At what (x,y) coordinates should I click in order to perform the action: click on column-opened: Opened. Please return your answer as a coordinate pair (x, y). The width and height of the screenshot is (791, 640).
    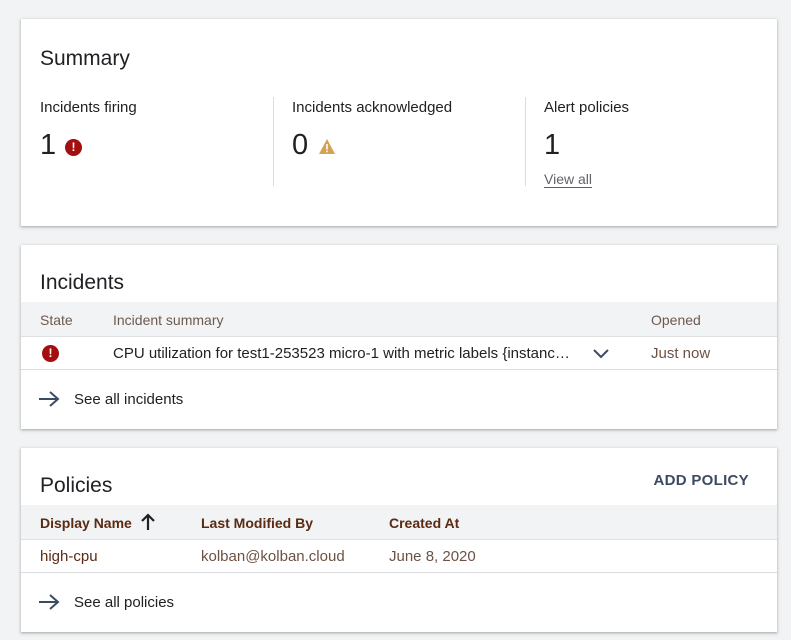
    Looking at the image, I should click on (676, 320).